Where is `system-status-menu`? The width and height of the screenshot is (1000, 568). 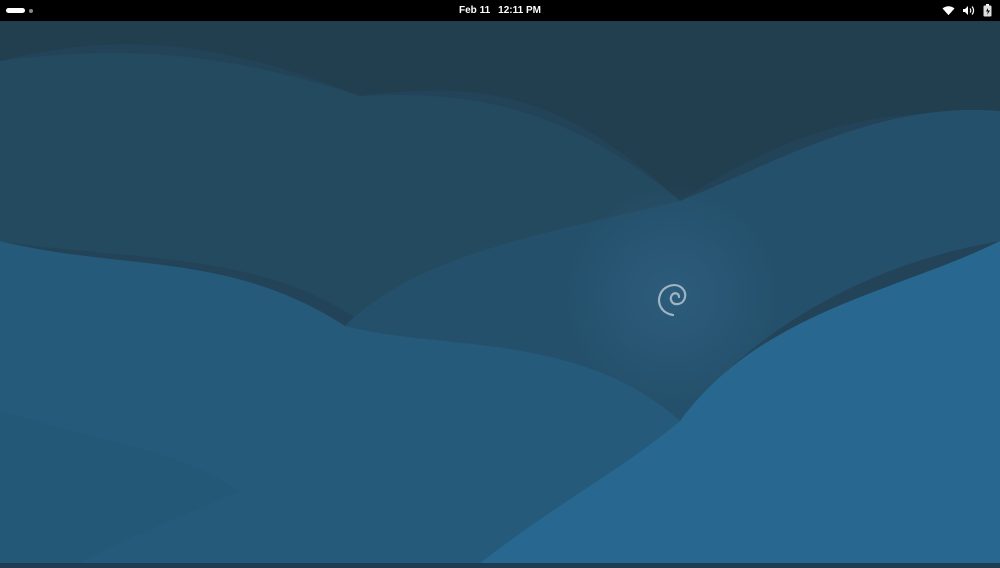 system-status-menu is located at coordinates (967, 10).